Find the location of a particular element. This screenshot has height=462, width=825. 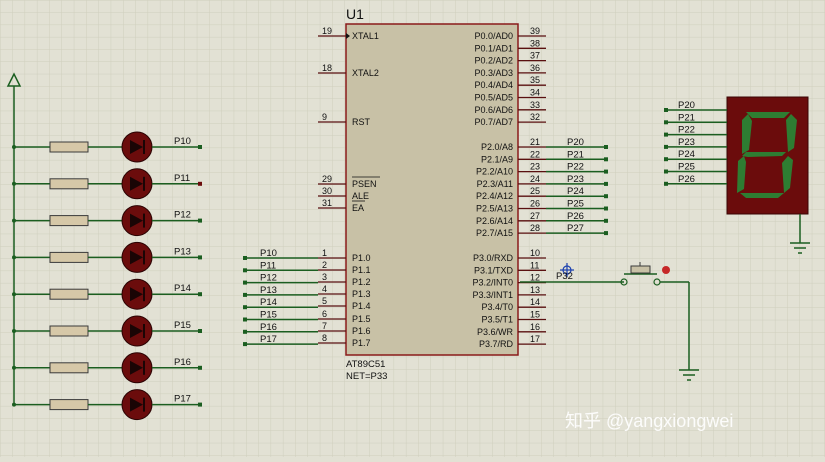

pin-number: 37 is located at coordinates (535, 56).